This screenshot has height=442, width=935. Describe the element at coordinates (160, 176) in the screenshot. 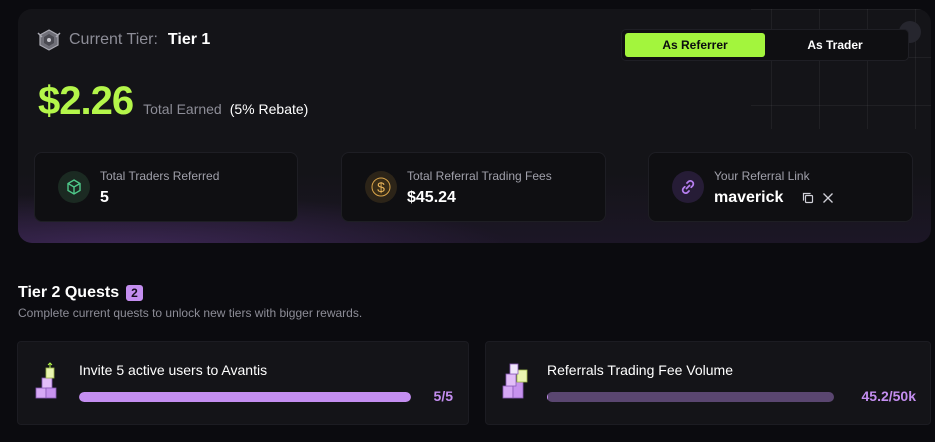

I see `stat-label: Total Traders Referred` at that location.